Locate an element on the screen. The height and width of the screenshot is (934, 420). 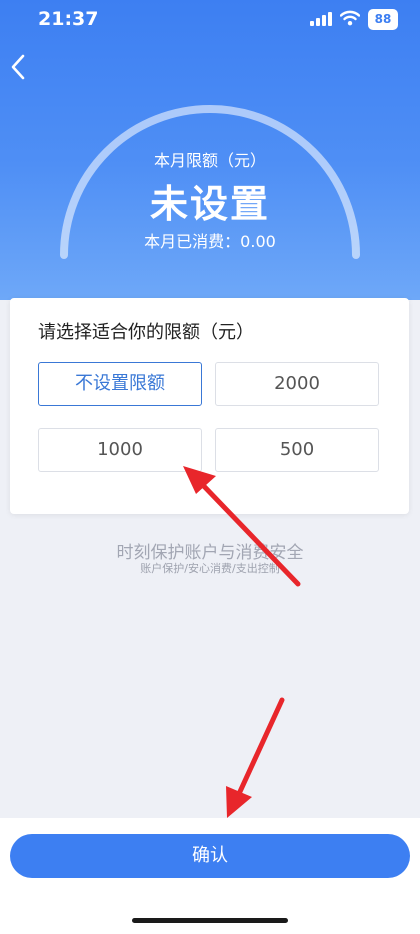
confirm-button: 确认 is located at coordinates (210, 856).